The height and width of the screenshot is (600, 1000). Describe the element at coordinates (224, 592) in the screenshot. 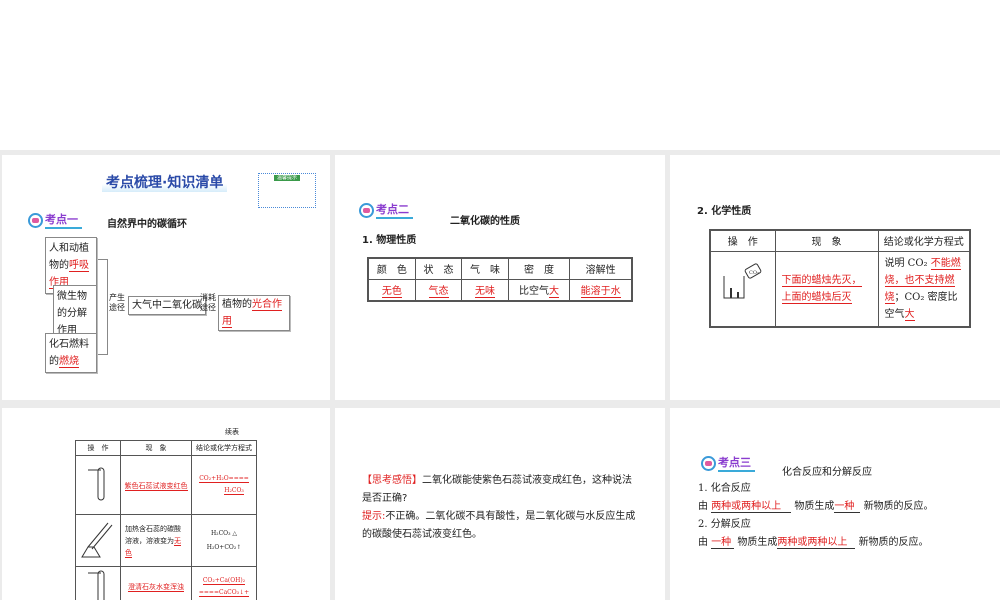

I see `equation-line: ====CaCO₃↓+` at that location.